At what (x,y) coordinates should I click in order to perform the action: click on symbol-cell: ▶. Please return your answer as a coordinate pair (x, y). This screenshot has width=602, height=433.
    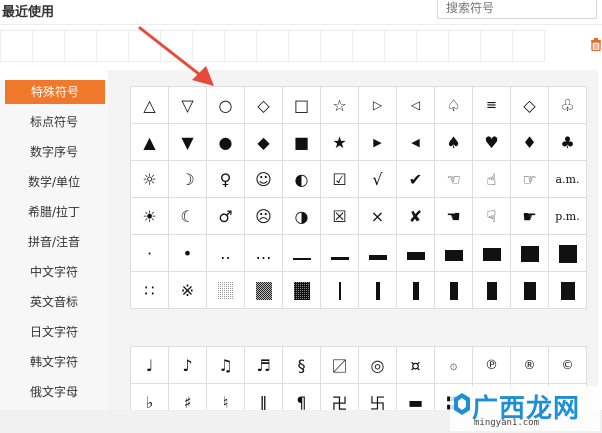
    Looking at the image, I should click on (377, 142).